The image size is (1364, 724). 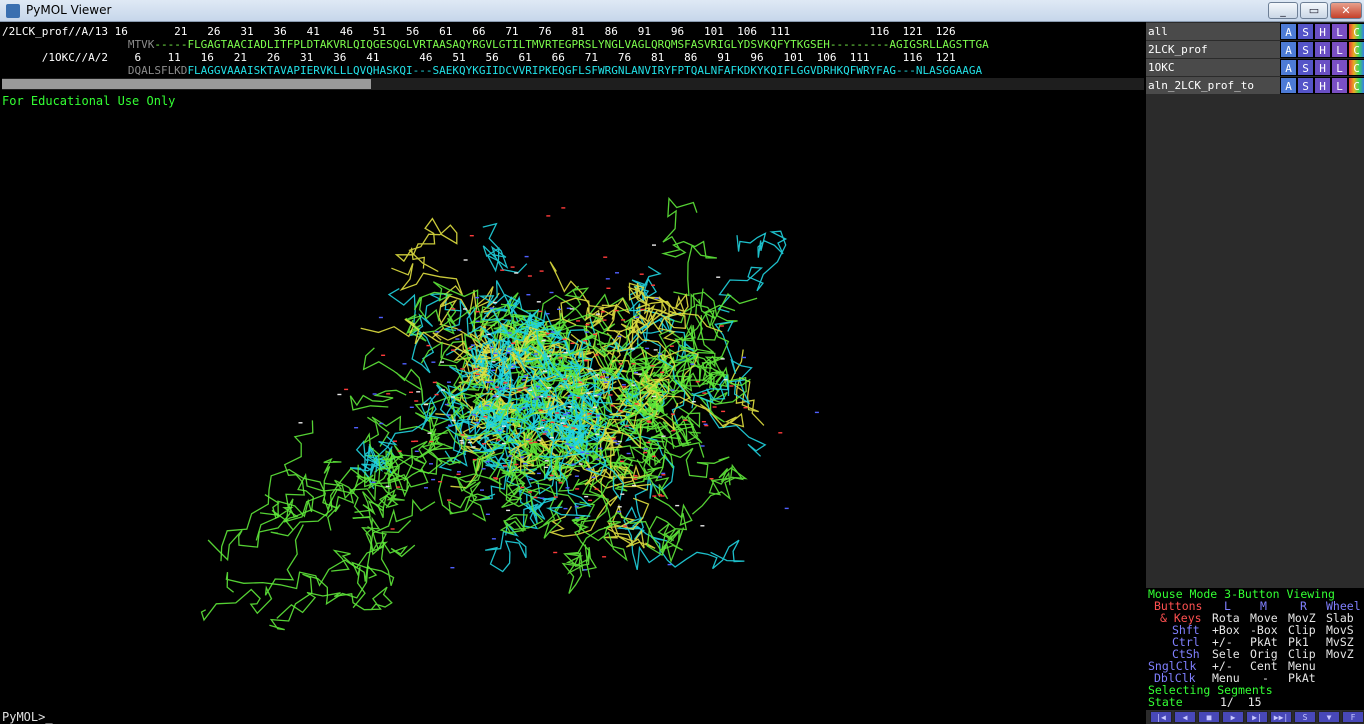 I want to click on object-row-alignment: aln_2LCK_prof_to A S H L C, so click(x=1255, y=85).